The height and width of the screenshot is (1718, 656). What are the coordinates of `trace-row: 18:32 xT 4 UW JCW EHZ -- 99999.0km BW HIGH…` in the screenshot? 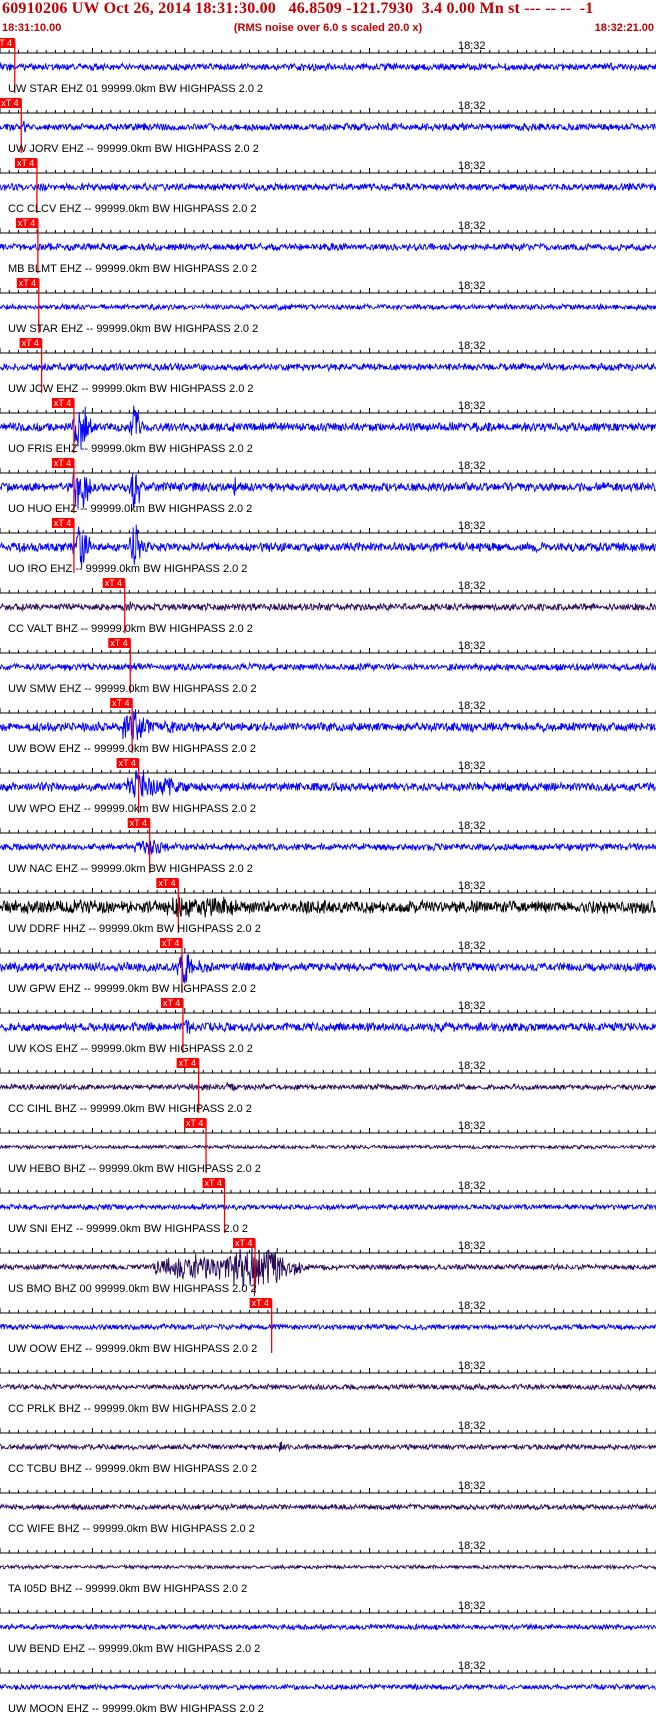 It's located at (328, 366).